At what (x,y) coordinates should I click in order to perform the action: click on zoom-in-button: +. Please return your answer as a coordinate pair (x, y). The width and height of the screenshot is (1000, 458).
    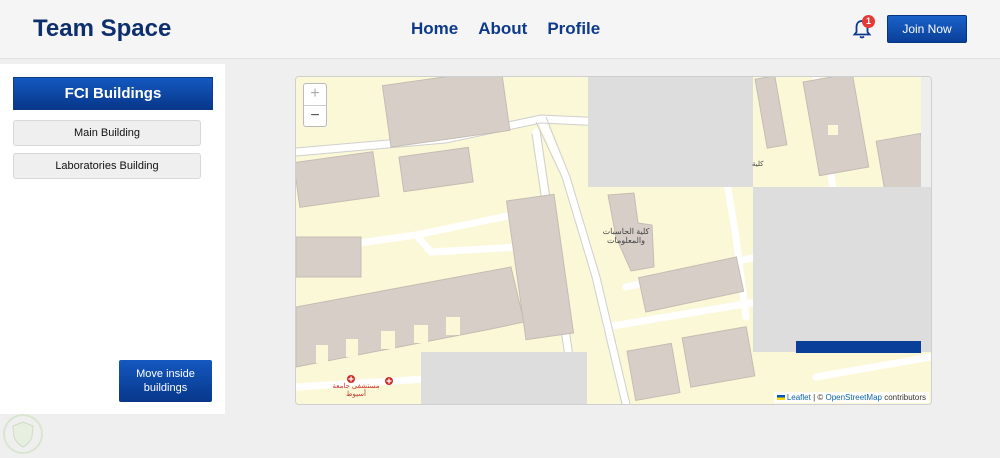
    Looking at the image, I should click on (315, 95).